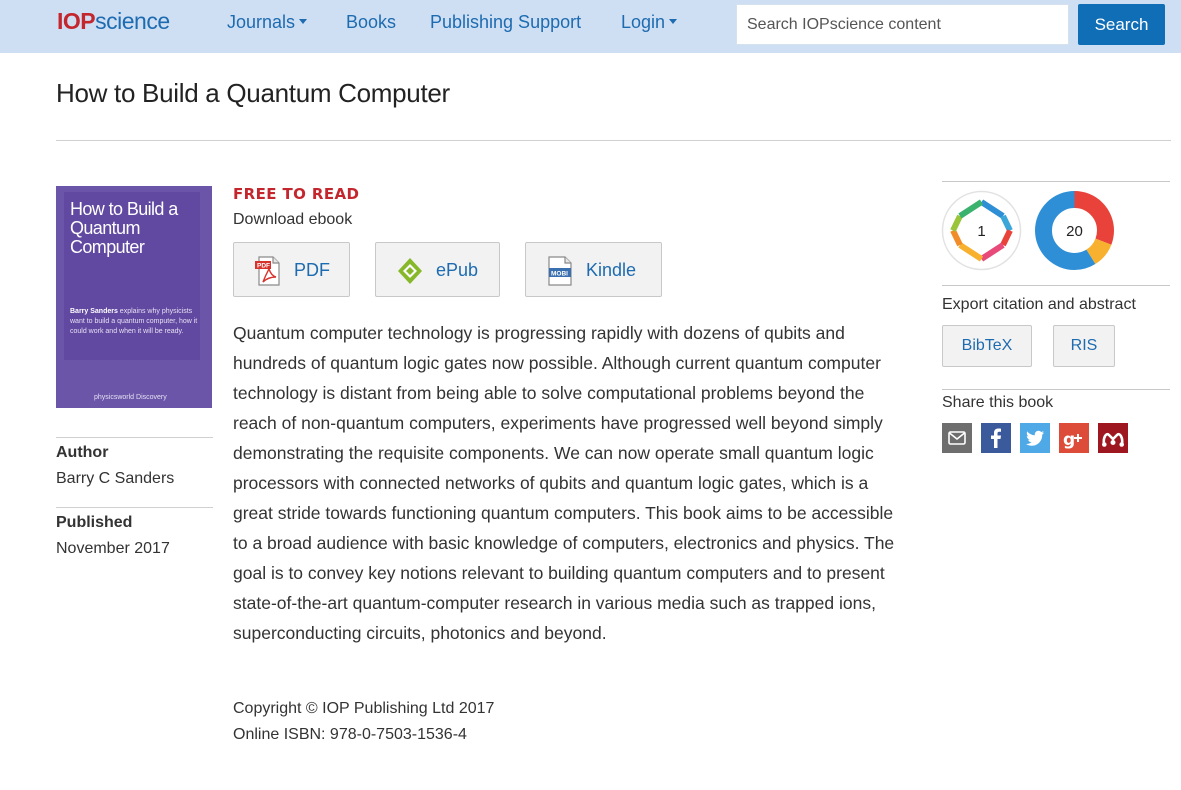 This screenshot has height=790, width=1181. What do you see at coordinates (505, 22) in the screenshot?
I see `nav-publishing-support-link: Publishing Support` at bounding box center [505, 22].